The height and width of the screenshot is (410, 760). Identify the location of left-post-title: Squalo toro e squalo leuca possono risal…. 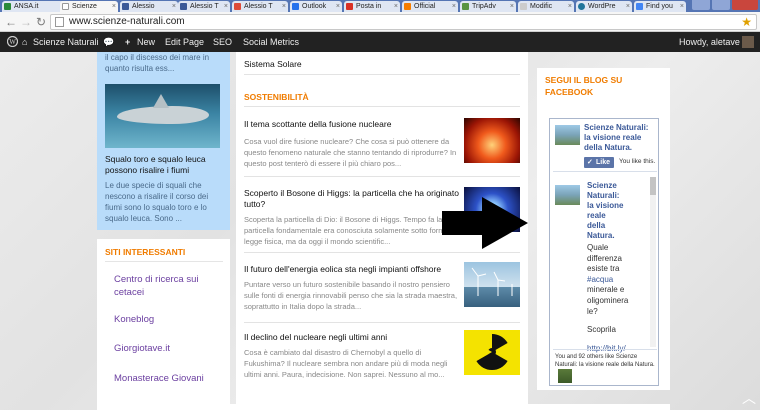
(164, 165).